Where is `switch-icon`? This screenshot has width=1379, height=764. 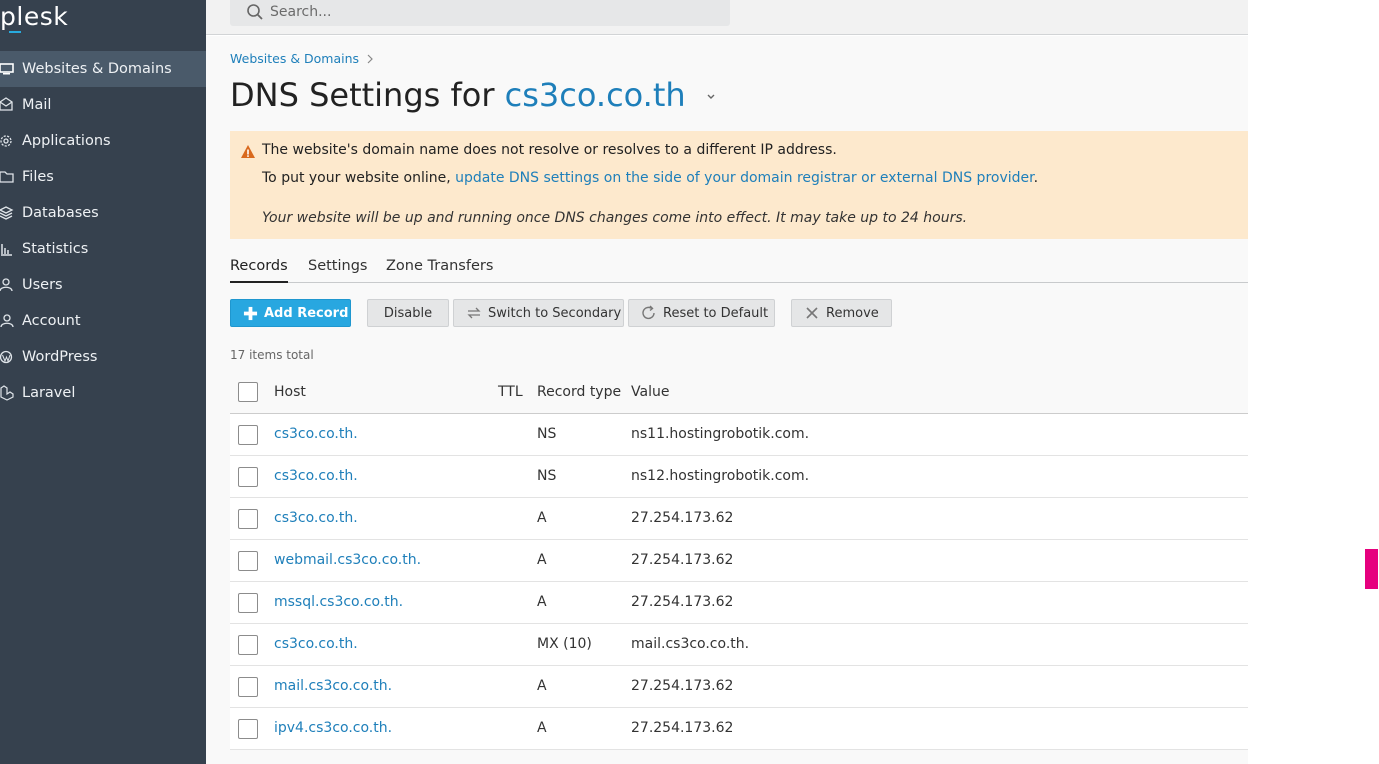
switch-icon is located at coordinates (474, 313).